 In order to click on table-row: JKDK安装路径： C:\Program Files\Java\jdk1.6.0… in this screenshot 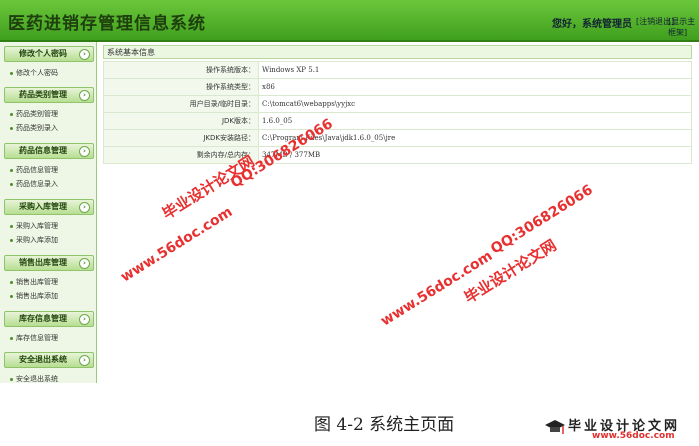, I will do `click(397, 138)`.